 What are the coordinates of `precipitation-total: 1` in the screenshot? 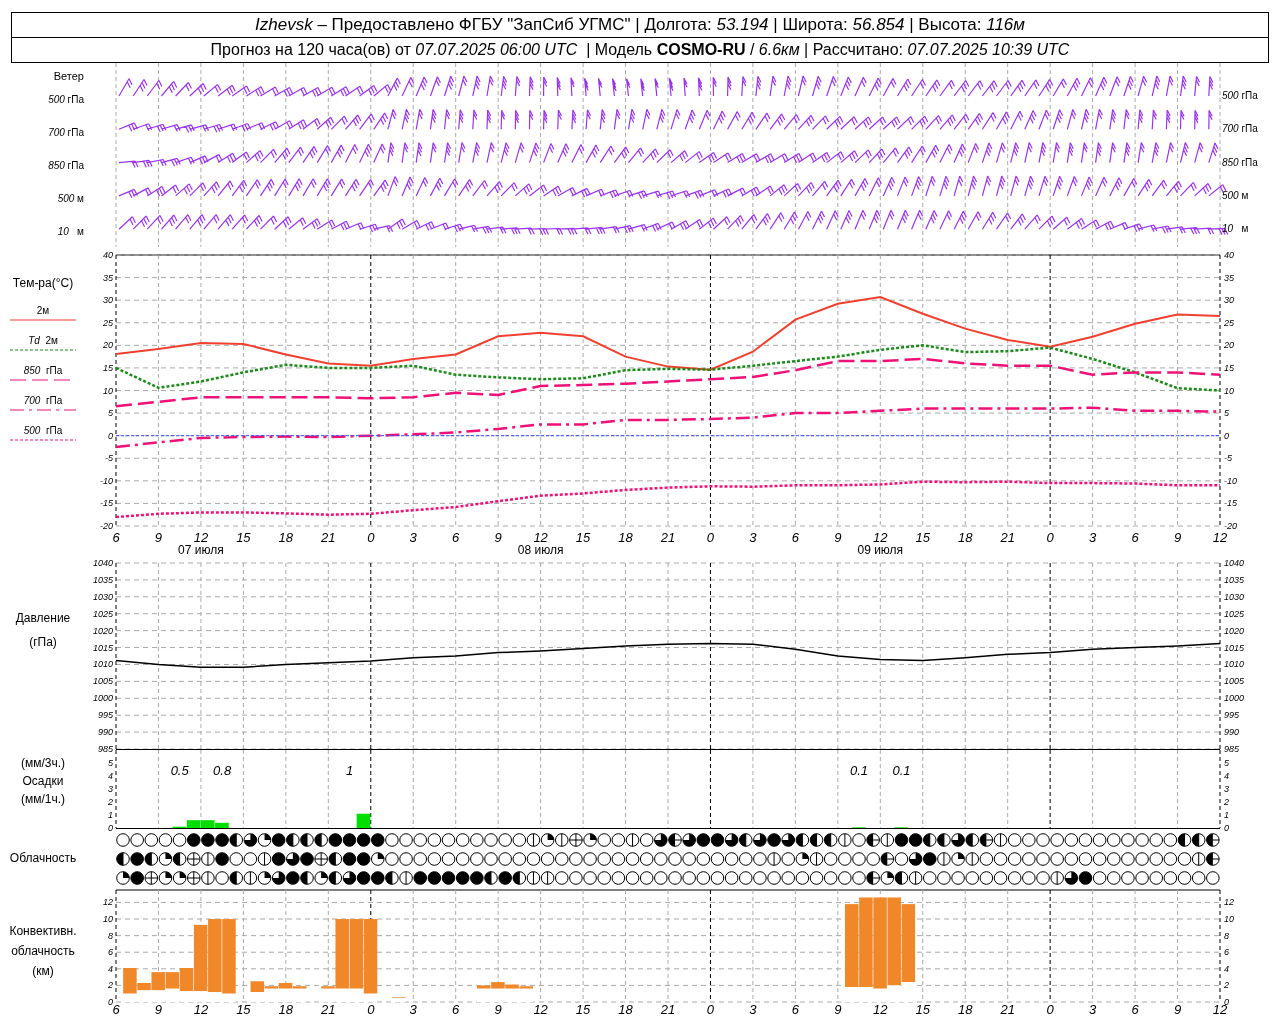 It's located at (349, 770).